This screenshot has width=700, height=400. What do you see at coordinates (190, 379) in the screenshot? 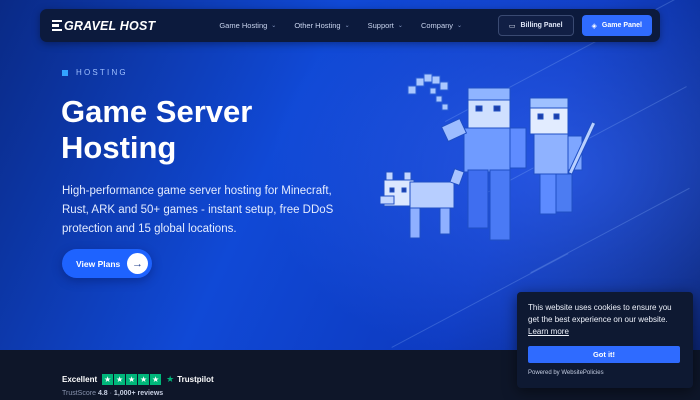
I see `trustpilot-brand: ★ Trustpilot` at bounding box center [190, 379].